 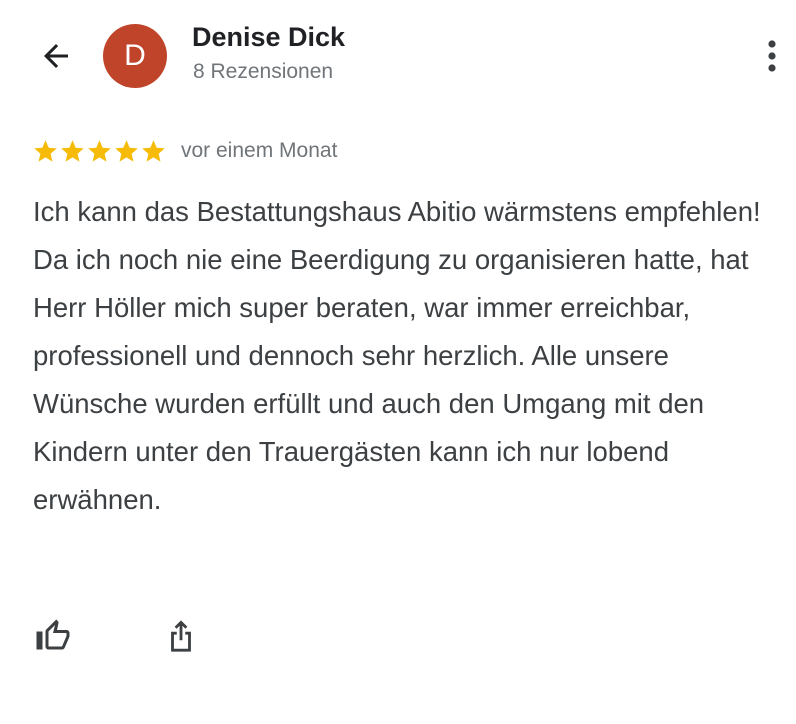 I want to click on review-count: 8 Rezensionen, so click(x=263, y=71).